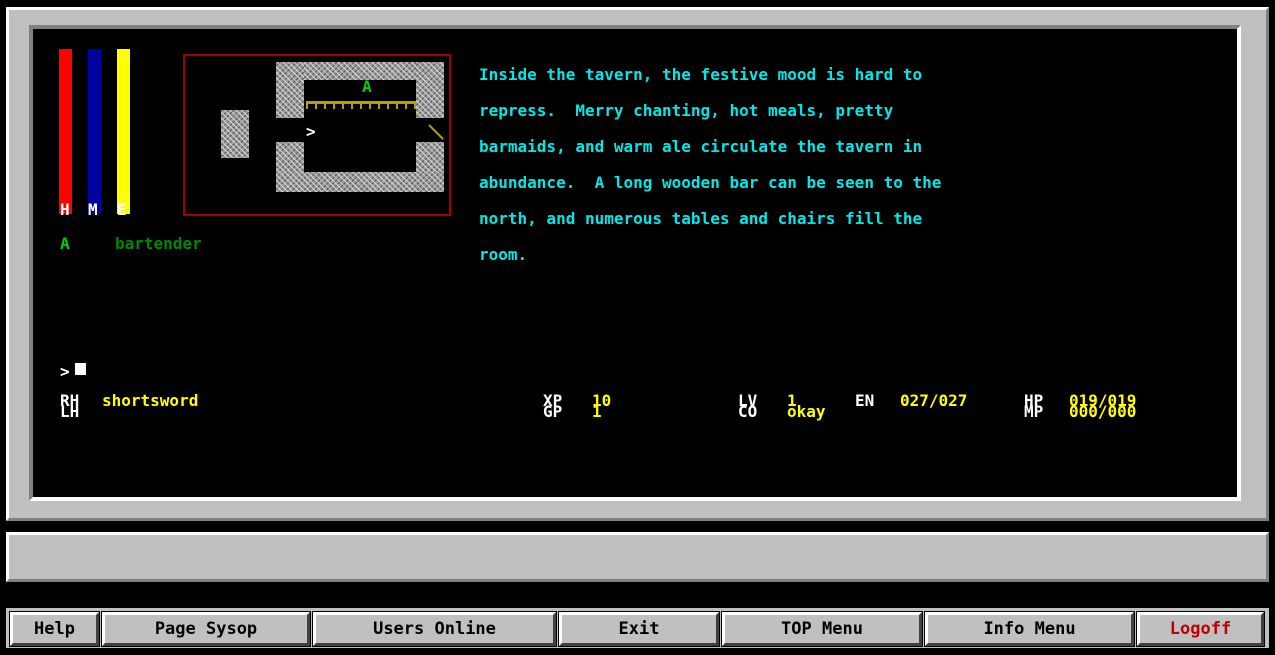  I want to click on info-menu-button: Info Menu, so click(1029, 629).